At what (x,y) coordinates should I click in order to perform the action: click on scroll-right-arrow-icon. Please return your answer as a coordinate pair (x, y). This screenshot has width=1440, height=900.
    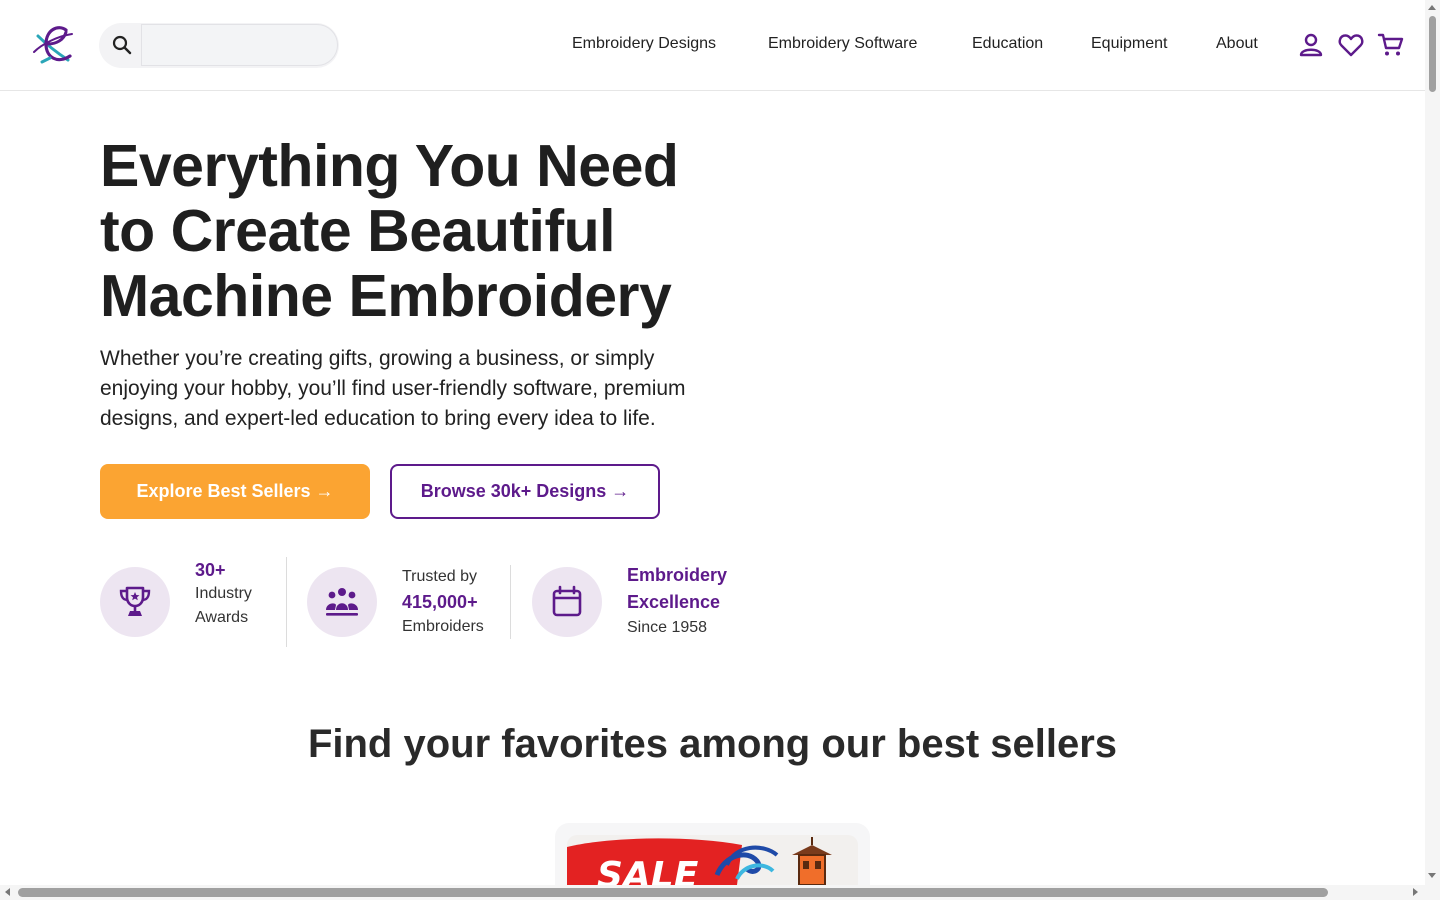
    Looking at the image, I should click on (1415, 892).